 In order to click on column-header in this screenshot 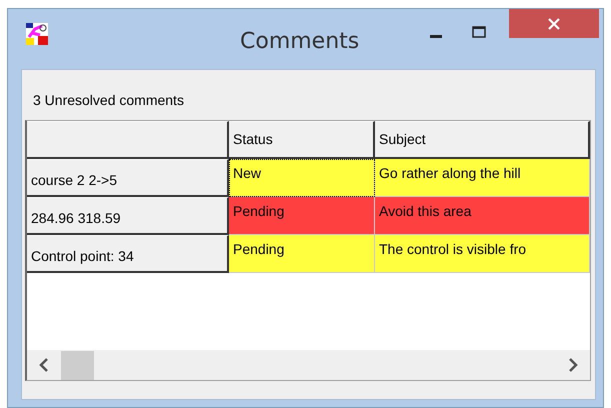, I will do `click(128, 140)`.